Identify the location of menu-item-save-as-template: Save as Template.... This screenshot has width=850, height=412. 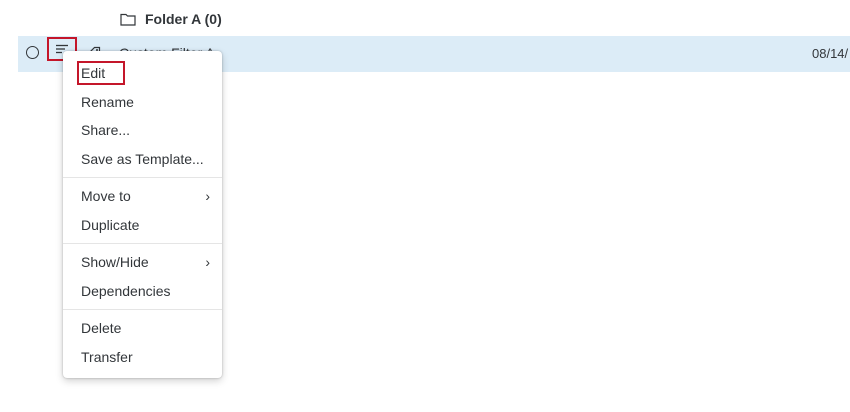
(142, 159).